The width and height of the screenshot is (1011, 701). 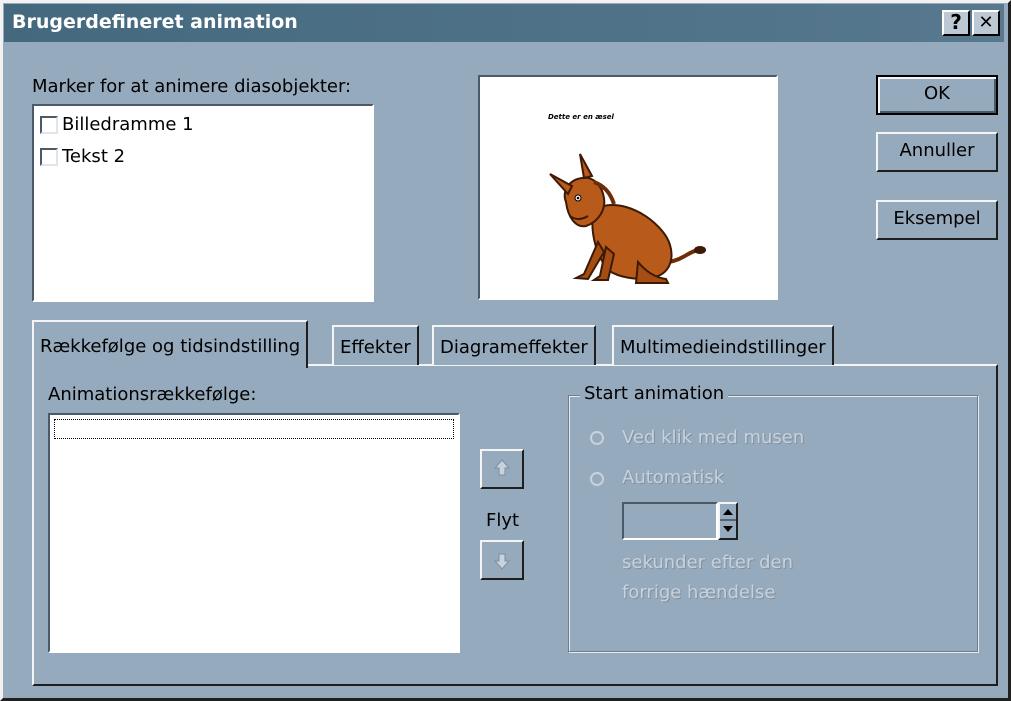 I want to click on animation-order-list, so click(x=254, y=533).